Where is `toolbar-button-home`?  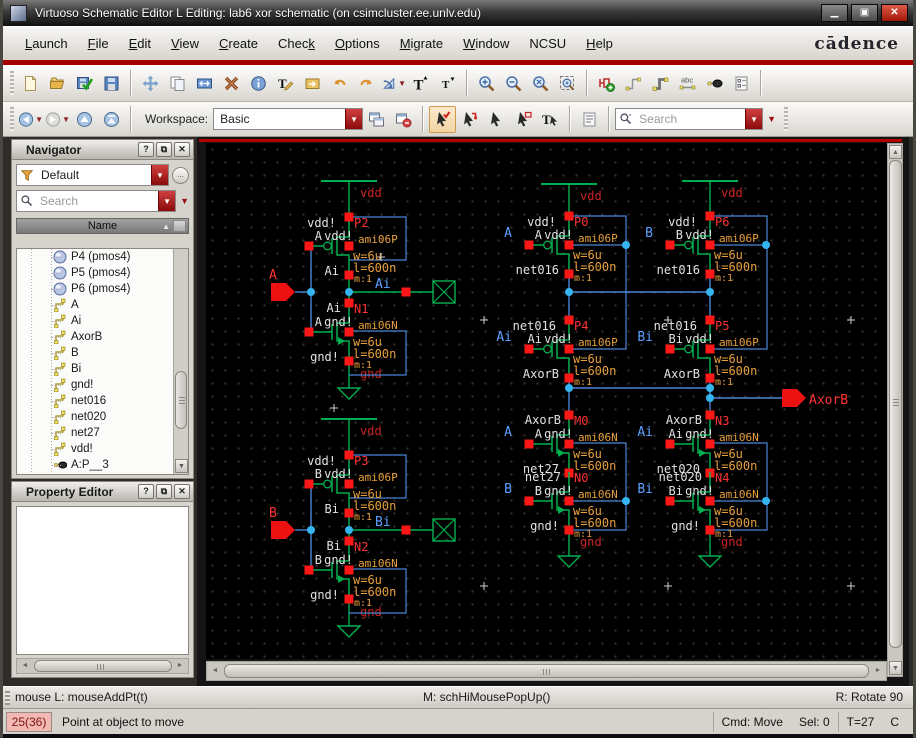 toolbar-button-home is located at coordinates (111, 119).